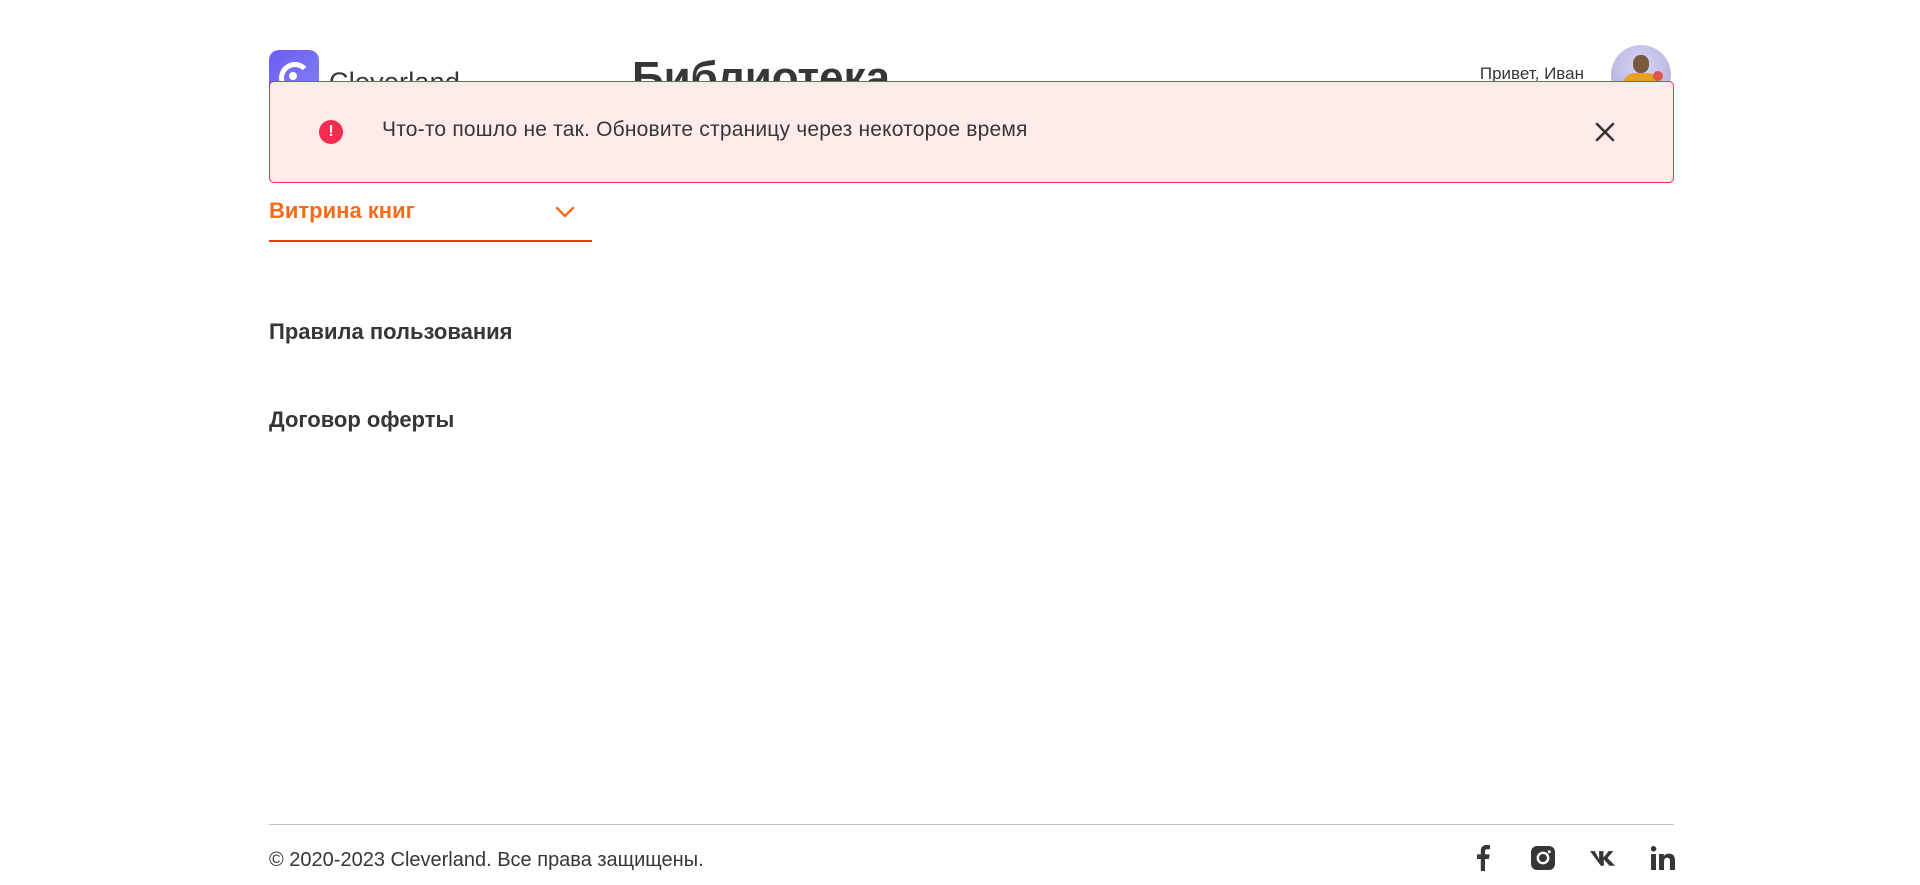 This screenshot has height=885, width=1920. What do you see at coordinates (1483, 858) in the screenshot?
I see `facebook-icon` at bounding box center [1483, 858].